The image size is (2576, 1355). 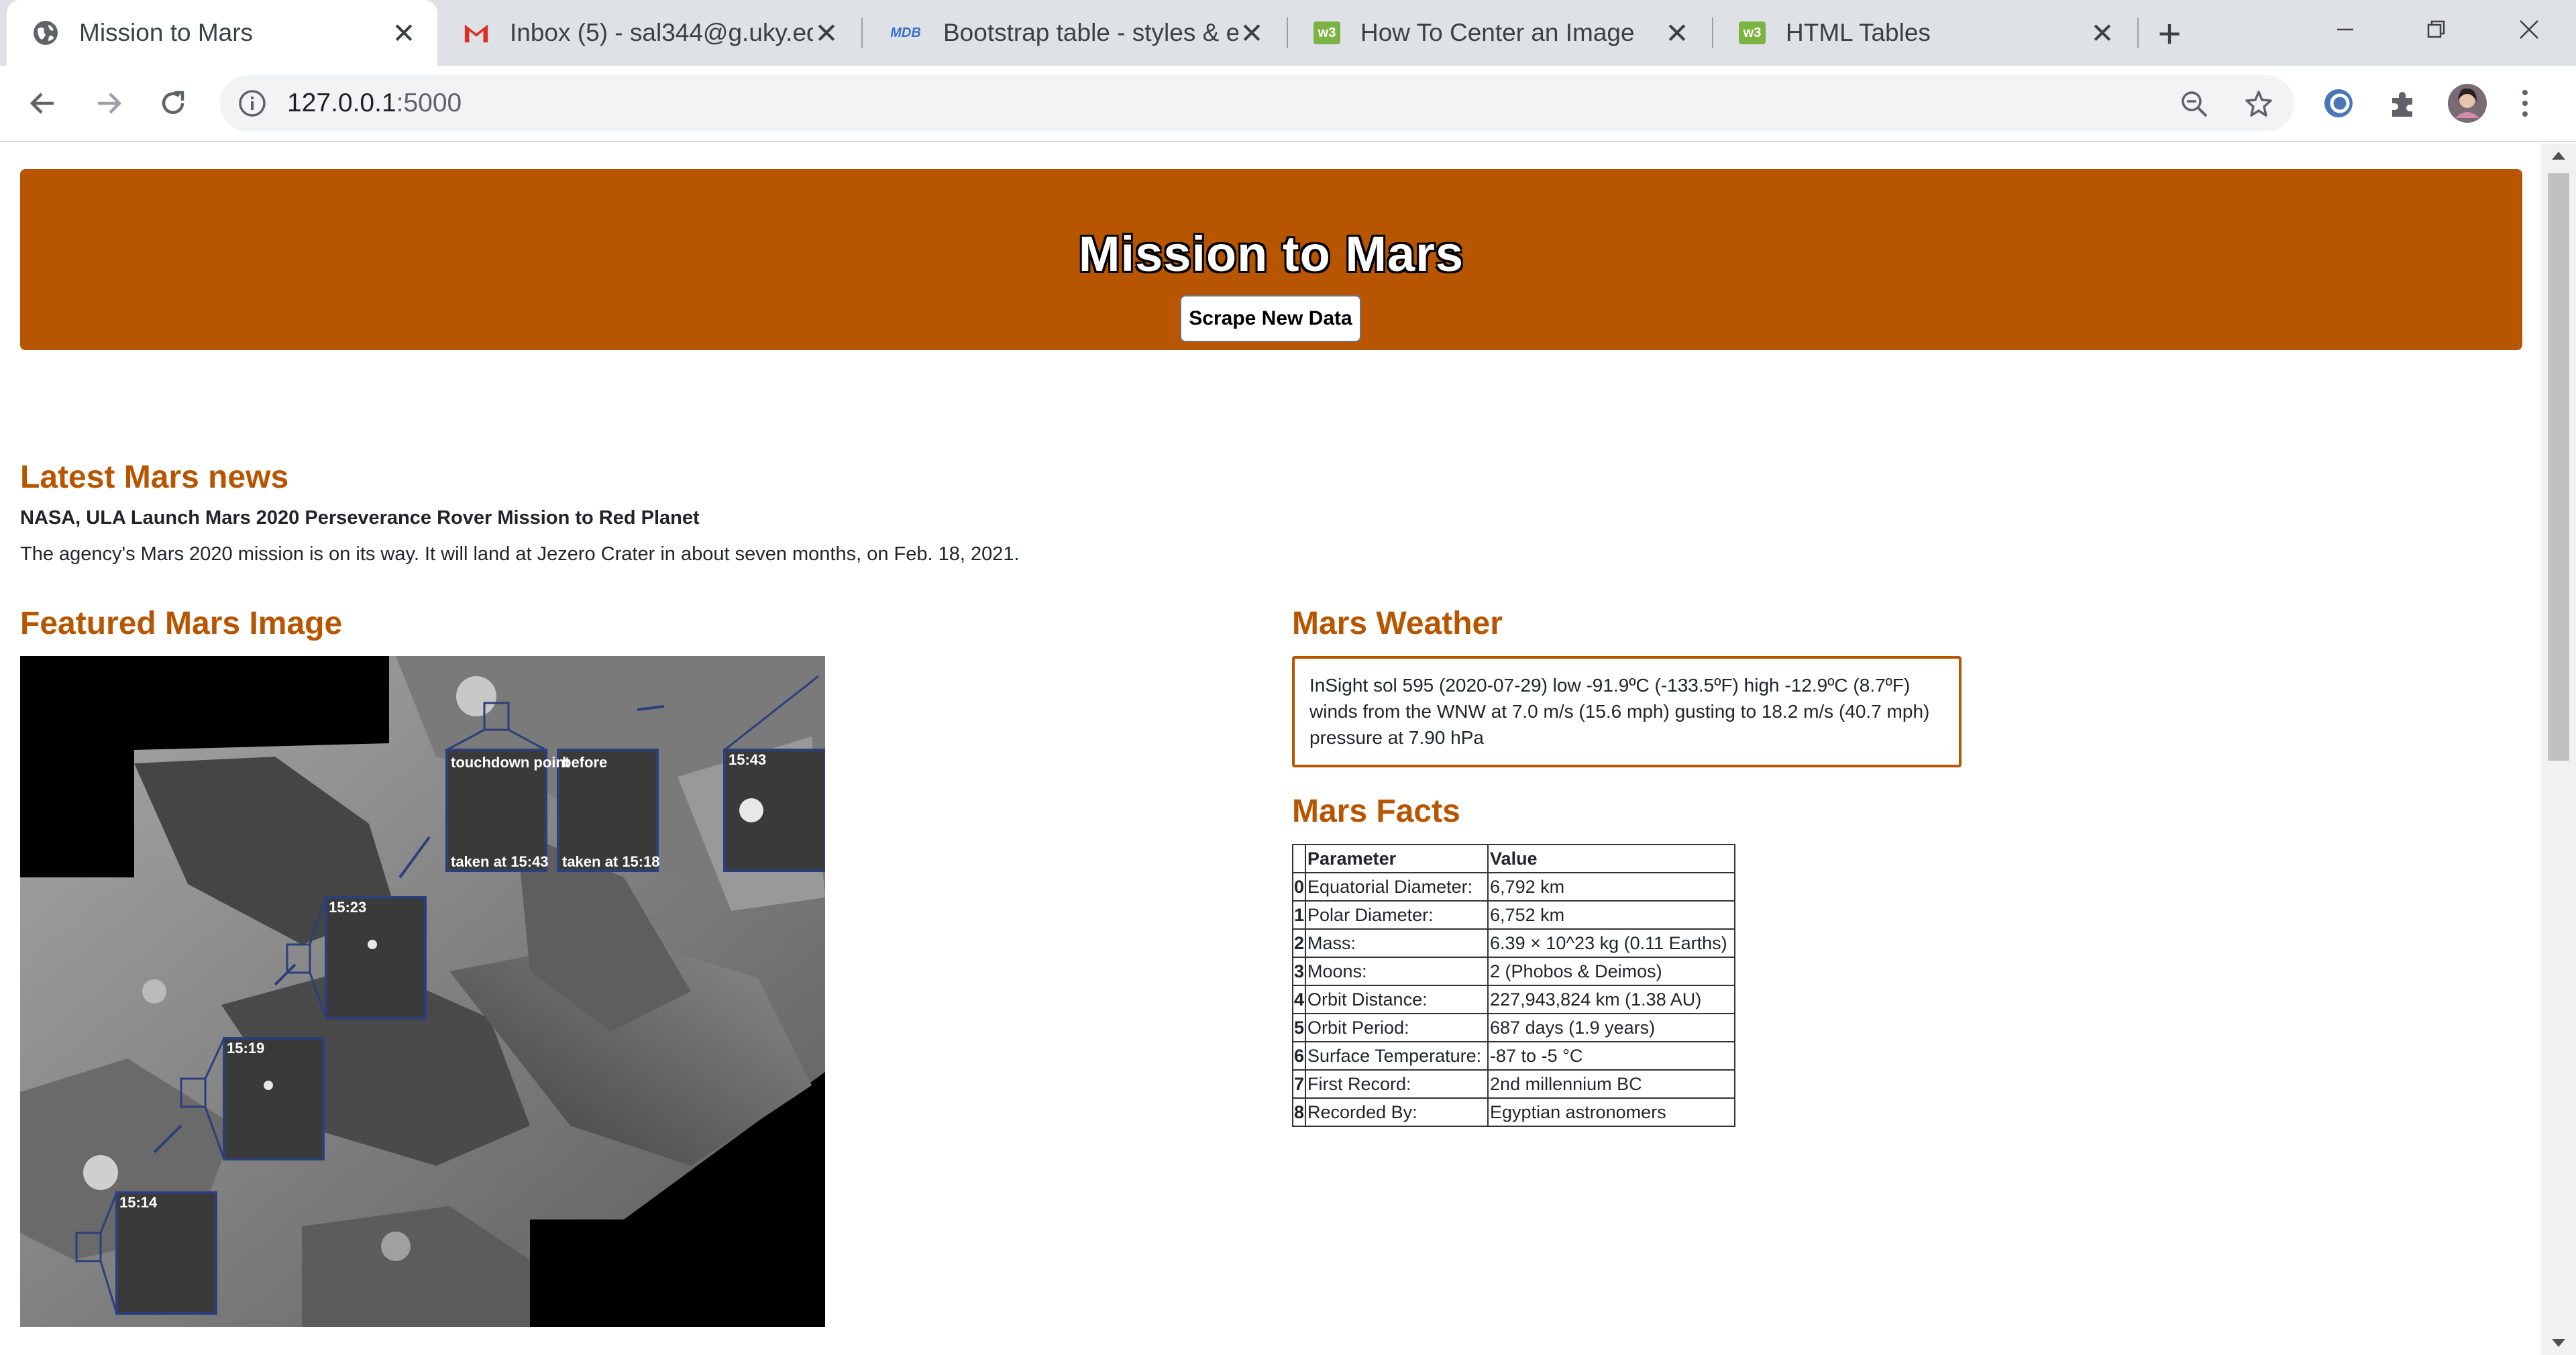 I want to click on table-row: 3 Moons: 2 (Phobos & Deimos), so click(x=1513, y=972).